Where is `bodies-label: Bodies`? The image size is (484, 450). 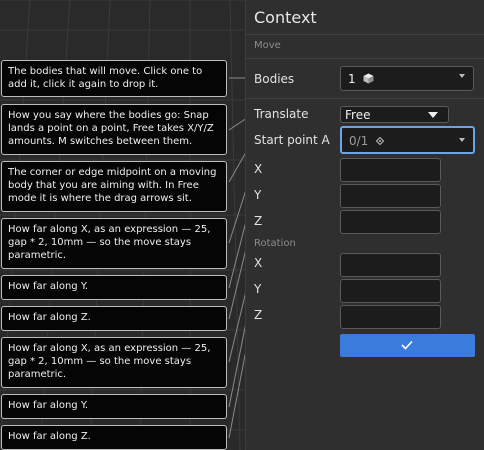
bodies-label: Bodies is located at coordinates (274, 79).